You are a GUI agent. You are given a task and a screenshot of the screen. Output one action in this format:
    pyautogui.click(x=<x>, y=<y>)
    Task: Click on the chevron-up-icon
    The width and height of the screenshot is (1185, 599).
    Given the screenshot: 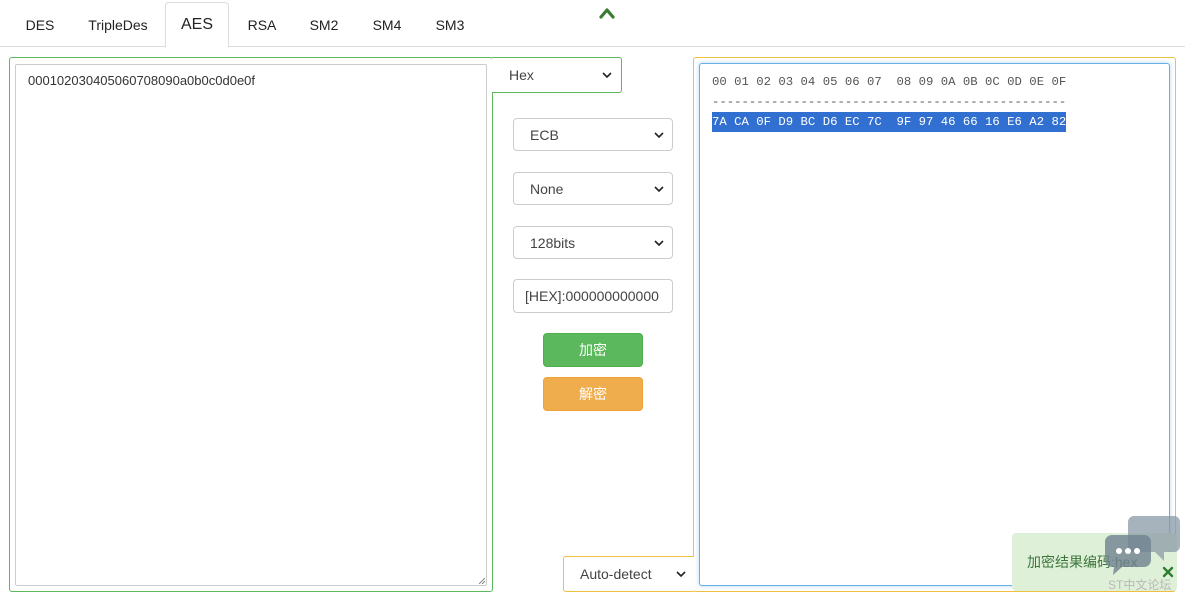 What is the action you would take?
    pyautogui.click(x=607, y=13)
    